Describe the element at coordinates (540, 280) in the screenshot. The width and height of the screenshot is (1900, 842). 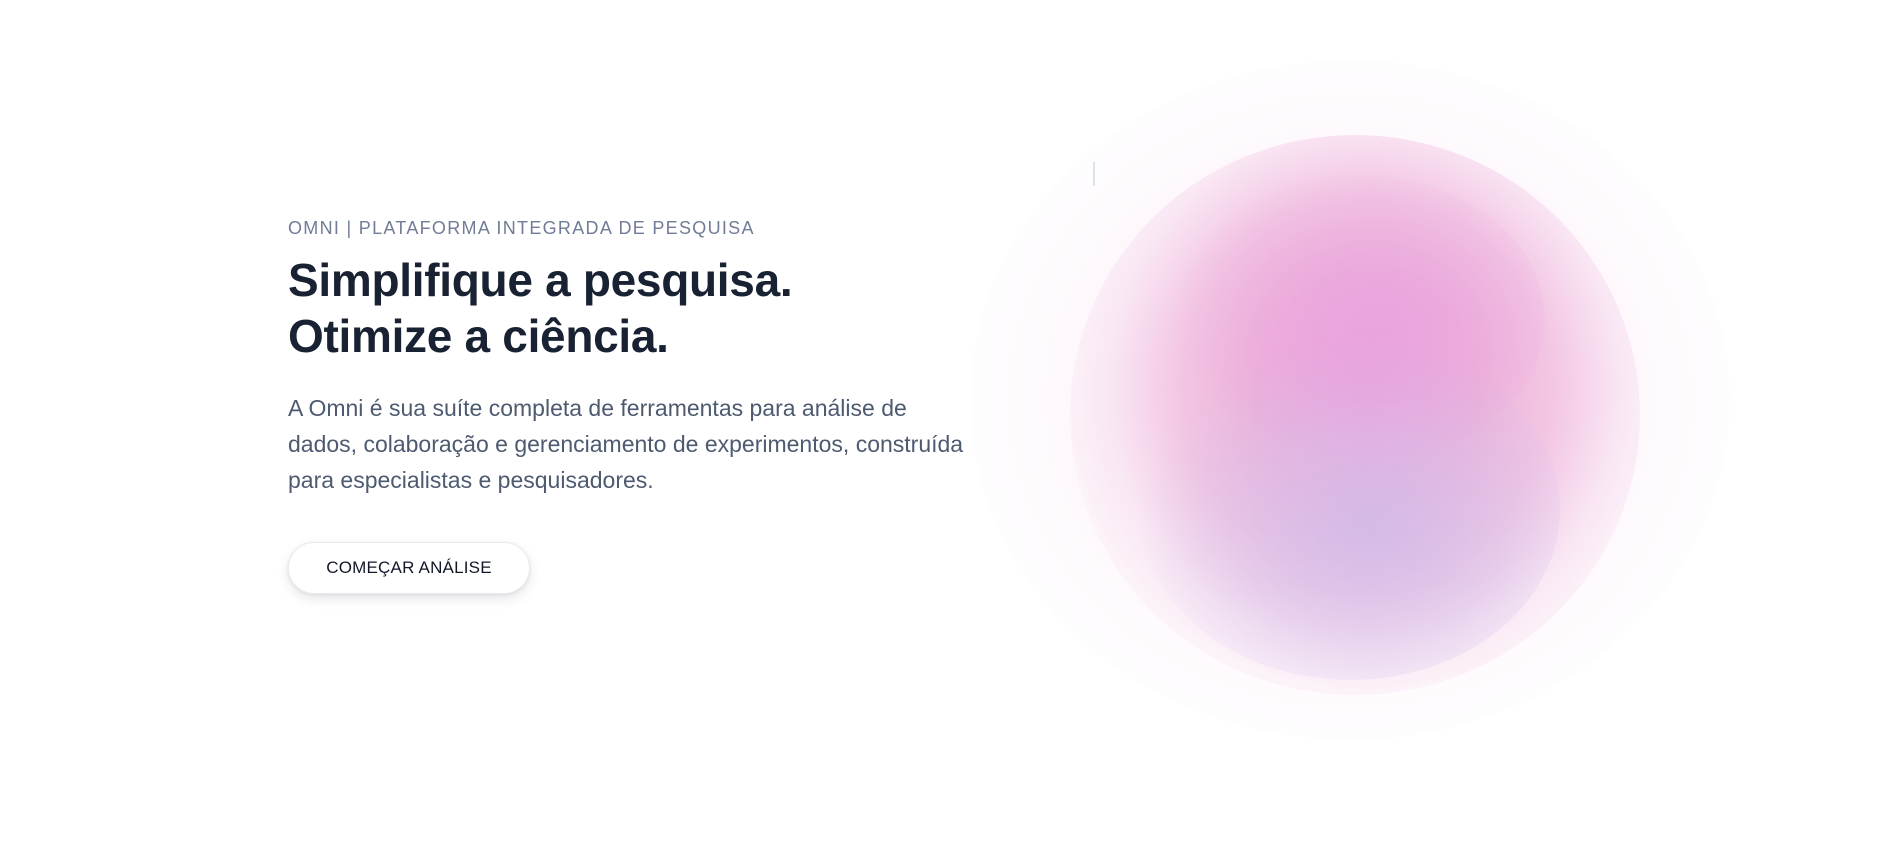
I see `headline-line-1: Simplifique a pesquisa.` at that location.